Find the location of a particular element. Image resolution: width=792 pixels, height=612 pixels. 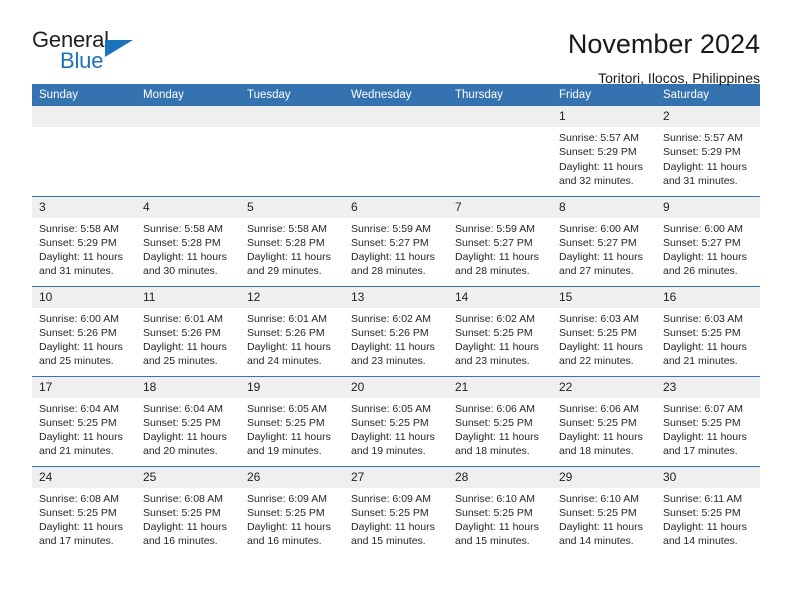

sunrise-text: Sunrise: 6:05 AM is located at coordinates (287, 408).